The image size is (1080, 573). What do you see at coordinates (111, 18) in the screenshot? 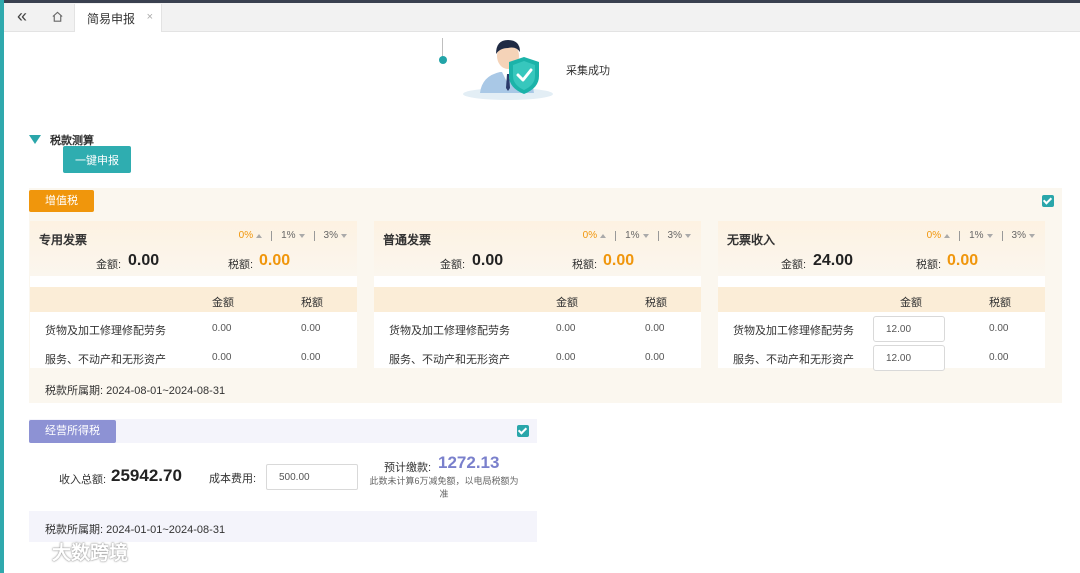
I see `tab-label: 简易申报` at bounding box center [111, 18].